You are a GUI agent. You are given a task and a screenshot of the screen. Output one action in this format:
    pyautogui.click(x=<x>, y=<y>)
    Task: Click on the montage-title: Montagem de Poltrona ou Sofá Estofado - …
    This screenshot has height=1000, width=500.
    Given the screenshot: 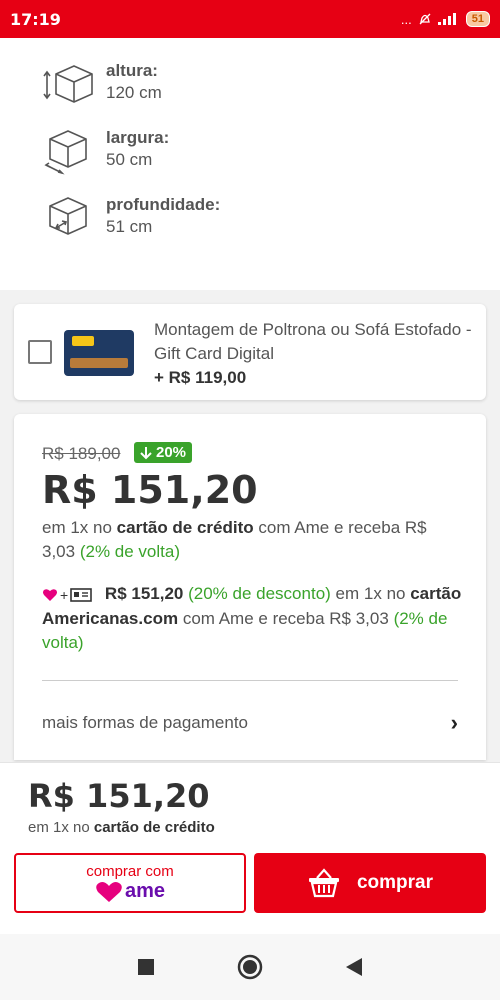 What is the action you would take?
    pyautogui.click(x=313, y=341)
    